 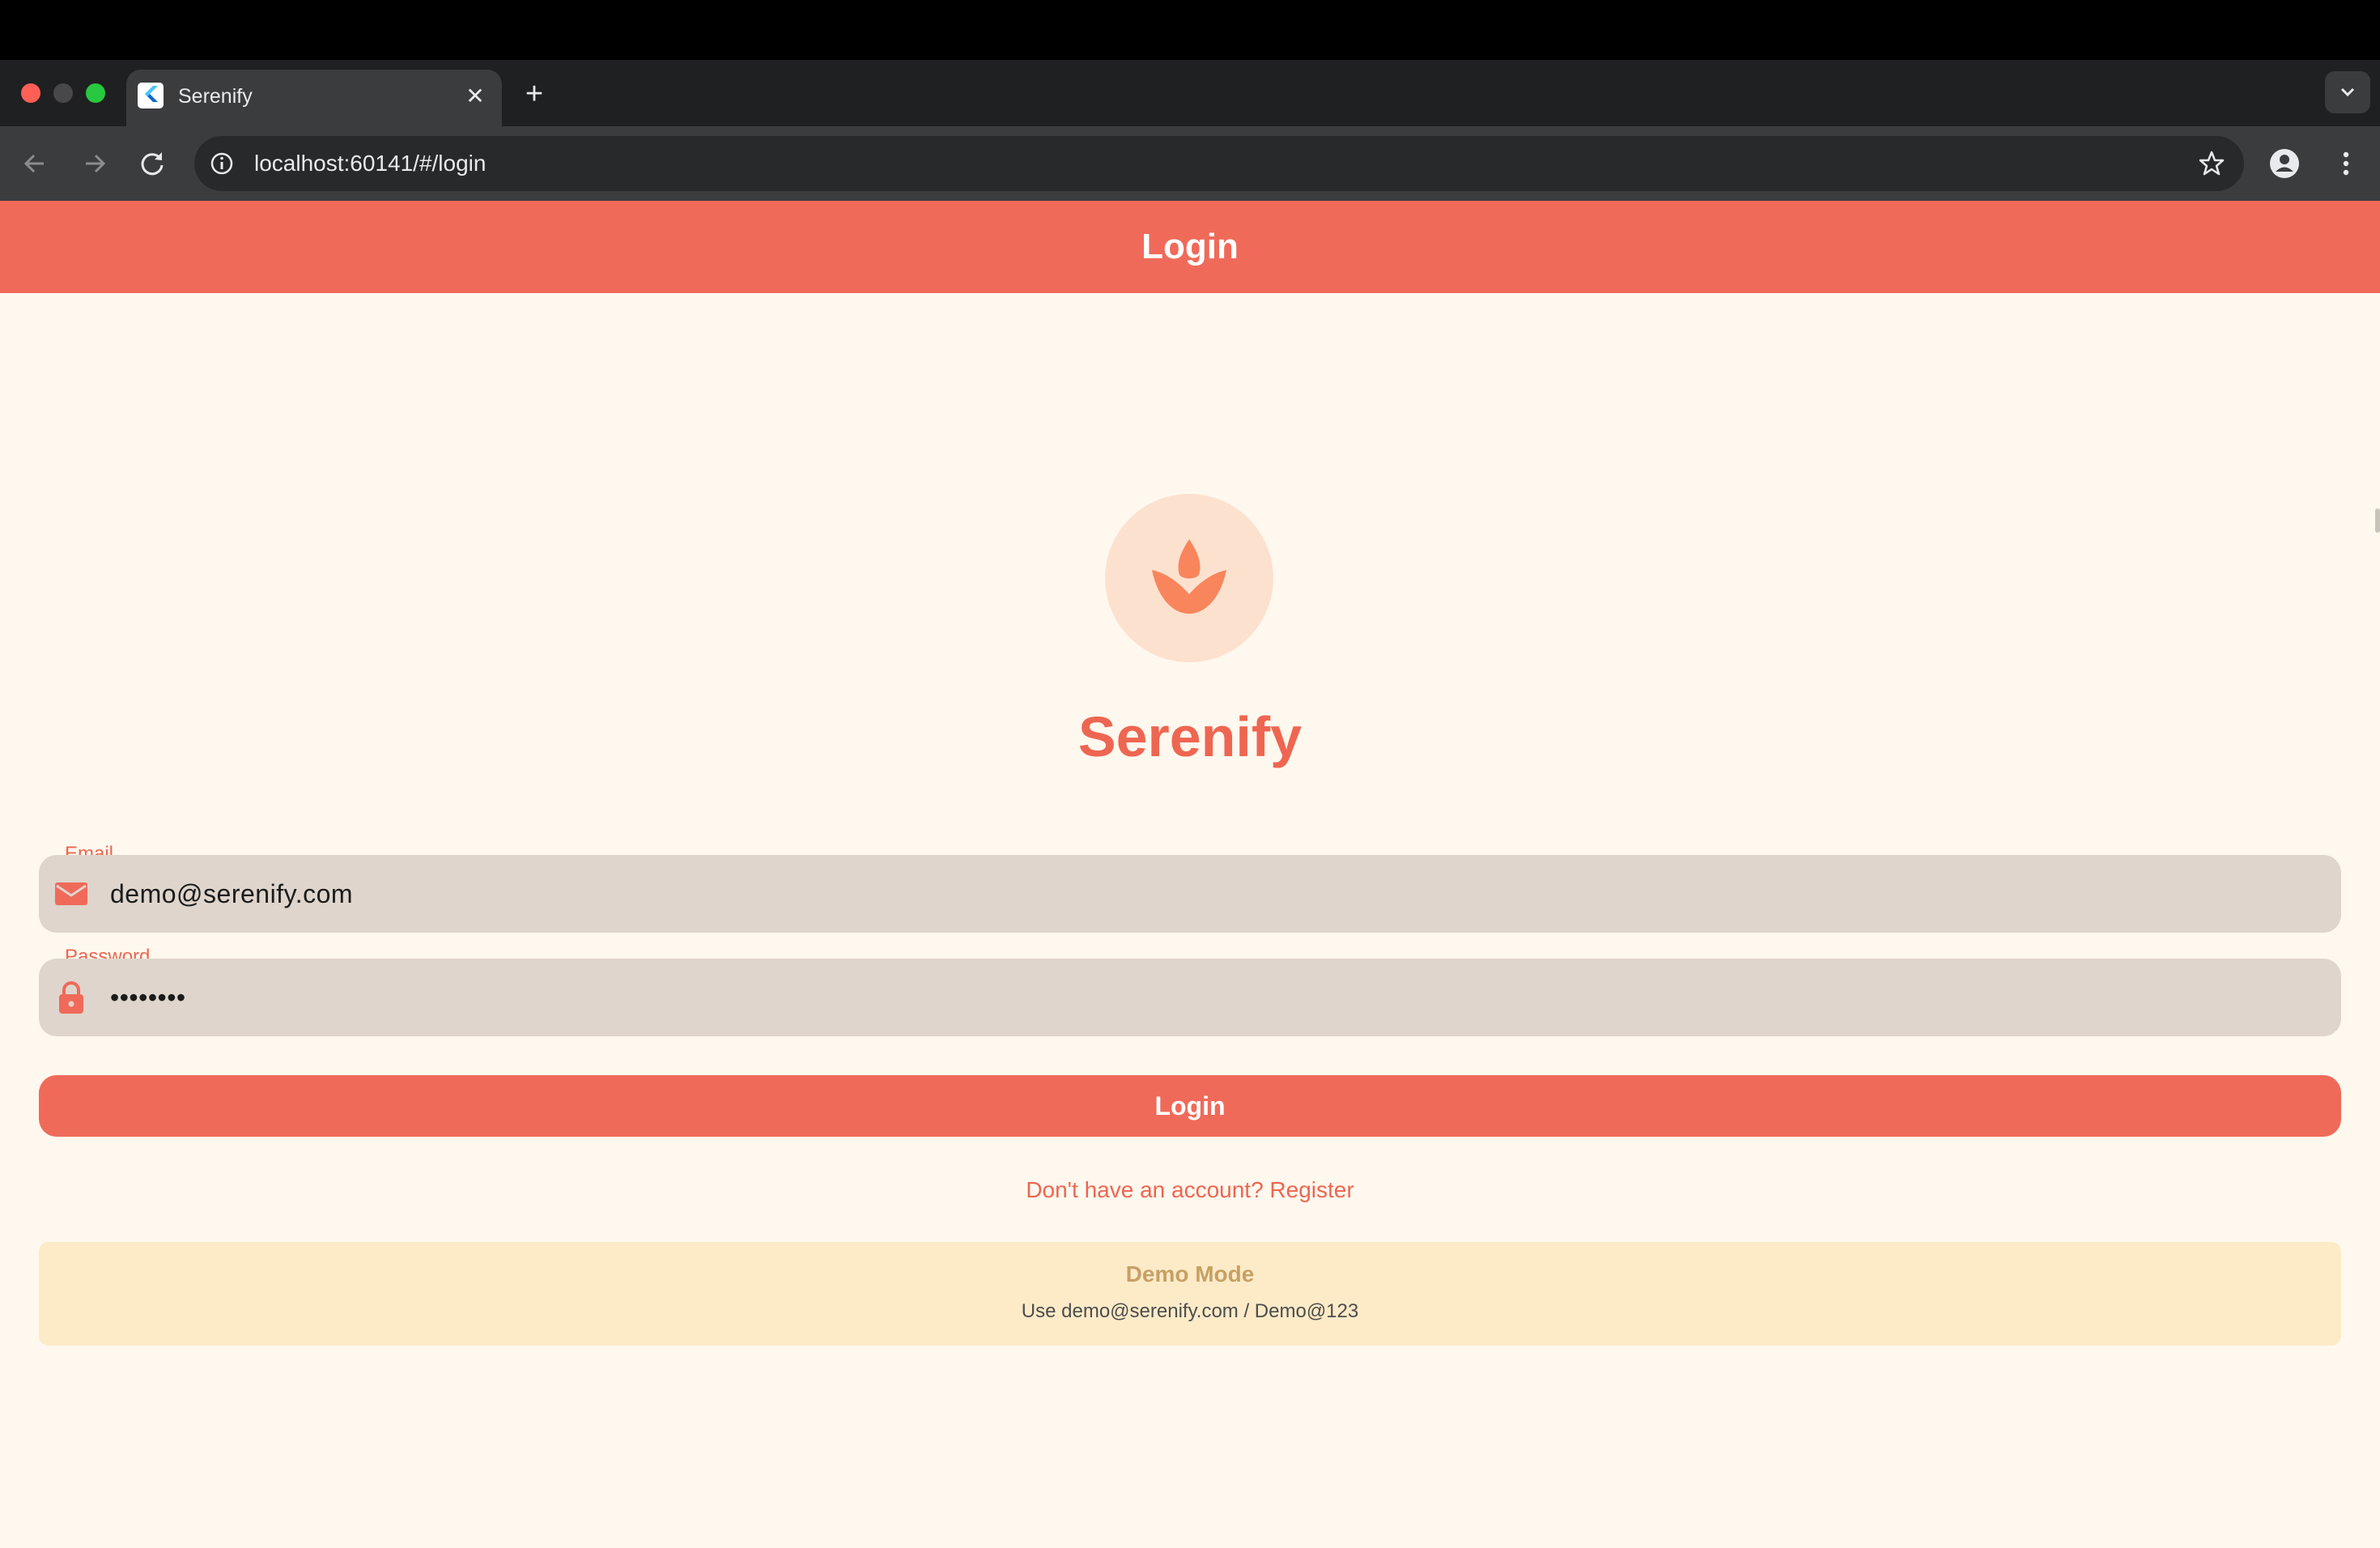 I want to click on tab-close-icon: ✕, so click(x=475, y=96).